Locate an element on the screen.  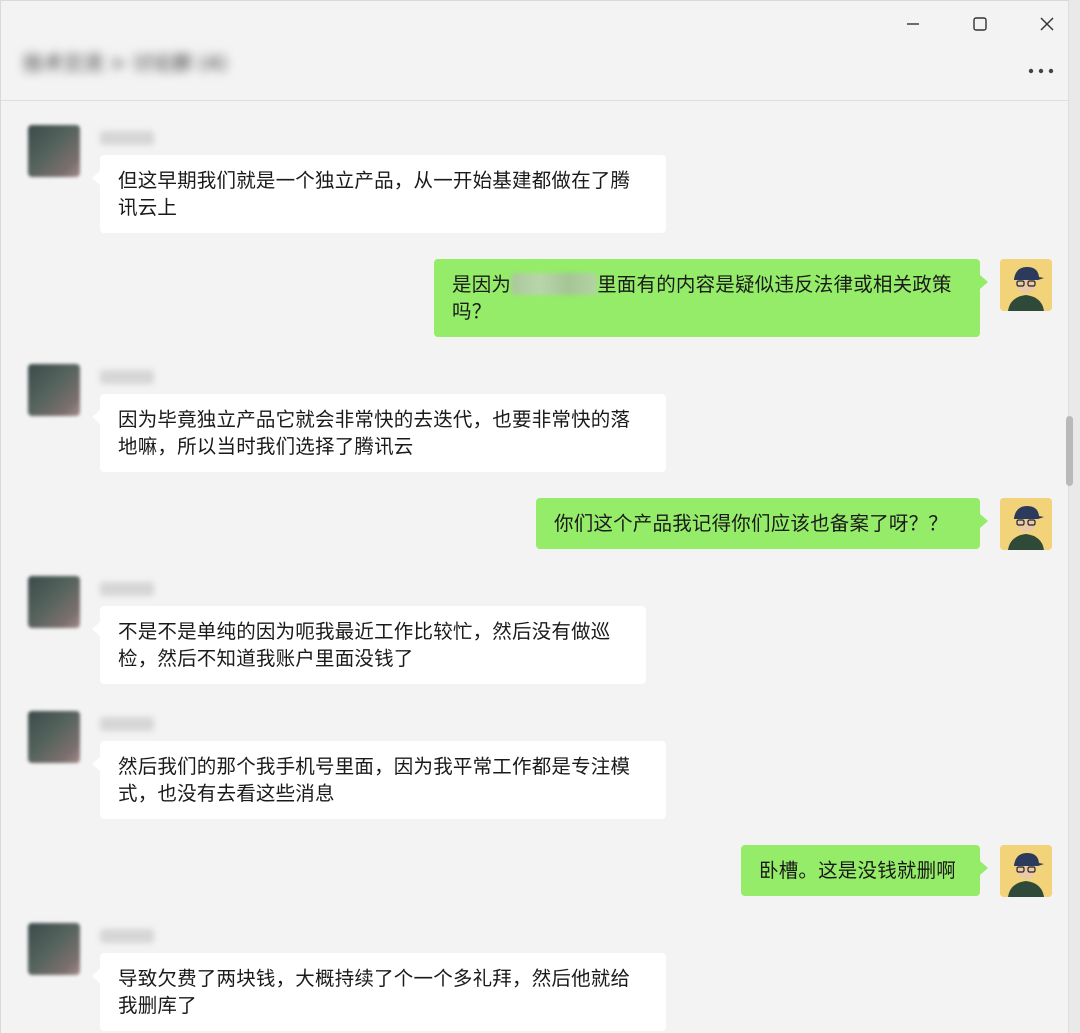
message-bubble-sent: 卧槽。这是没钱就删啊 is located at coordinates (864, 870).